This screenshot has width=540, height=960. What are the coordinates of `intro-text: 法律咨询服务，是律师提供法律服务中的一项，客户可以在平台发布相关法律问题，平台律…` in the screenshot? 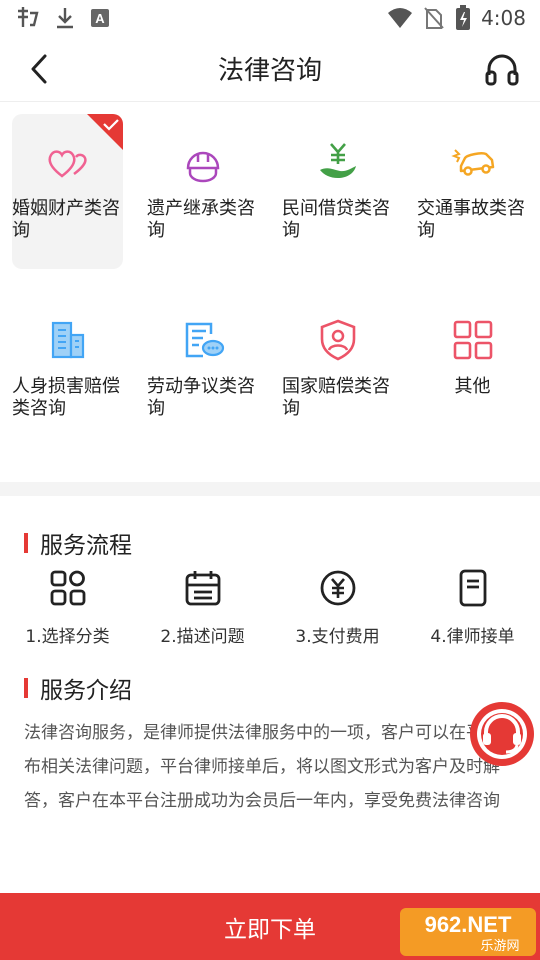 It's located at (270, 767).